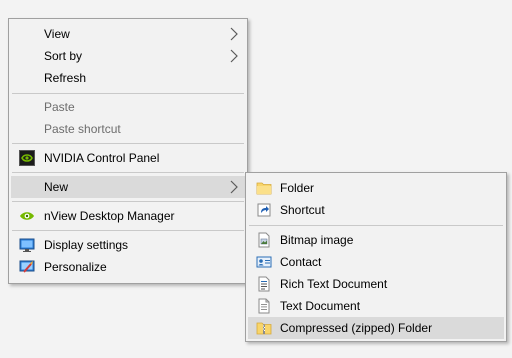 This screenshot has width=512, height=358. Describe the element at coordinates (102, 158) in the screenshot. I see `menu-item-label: NVIDIA Control Panel` at that location.